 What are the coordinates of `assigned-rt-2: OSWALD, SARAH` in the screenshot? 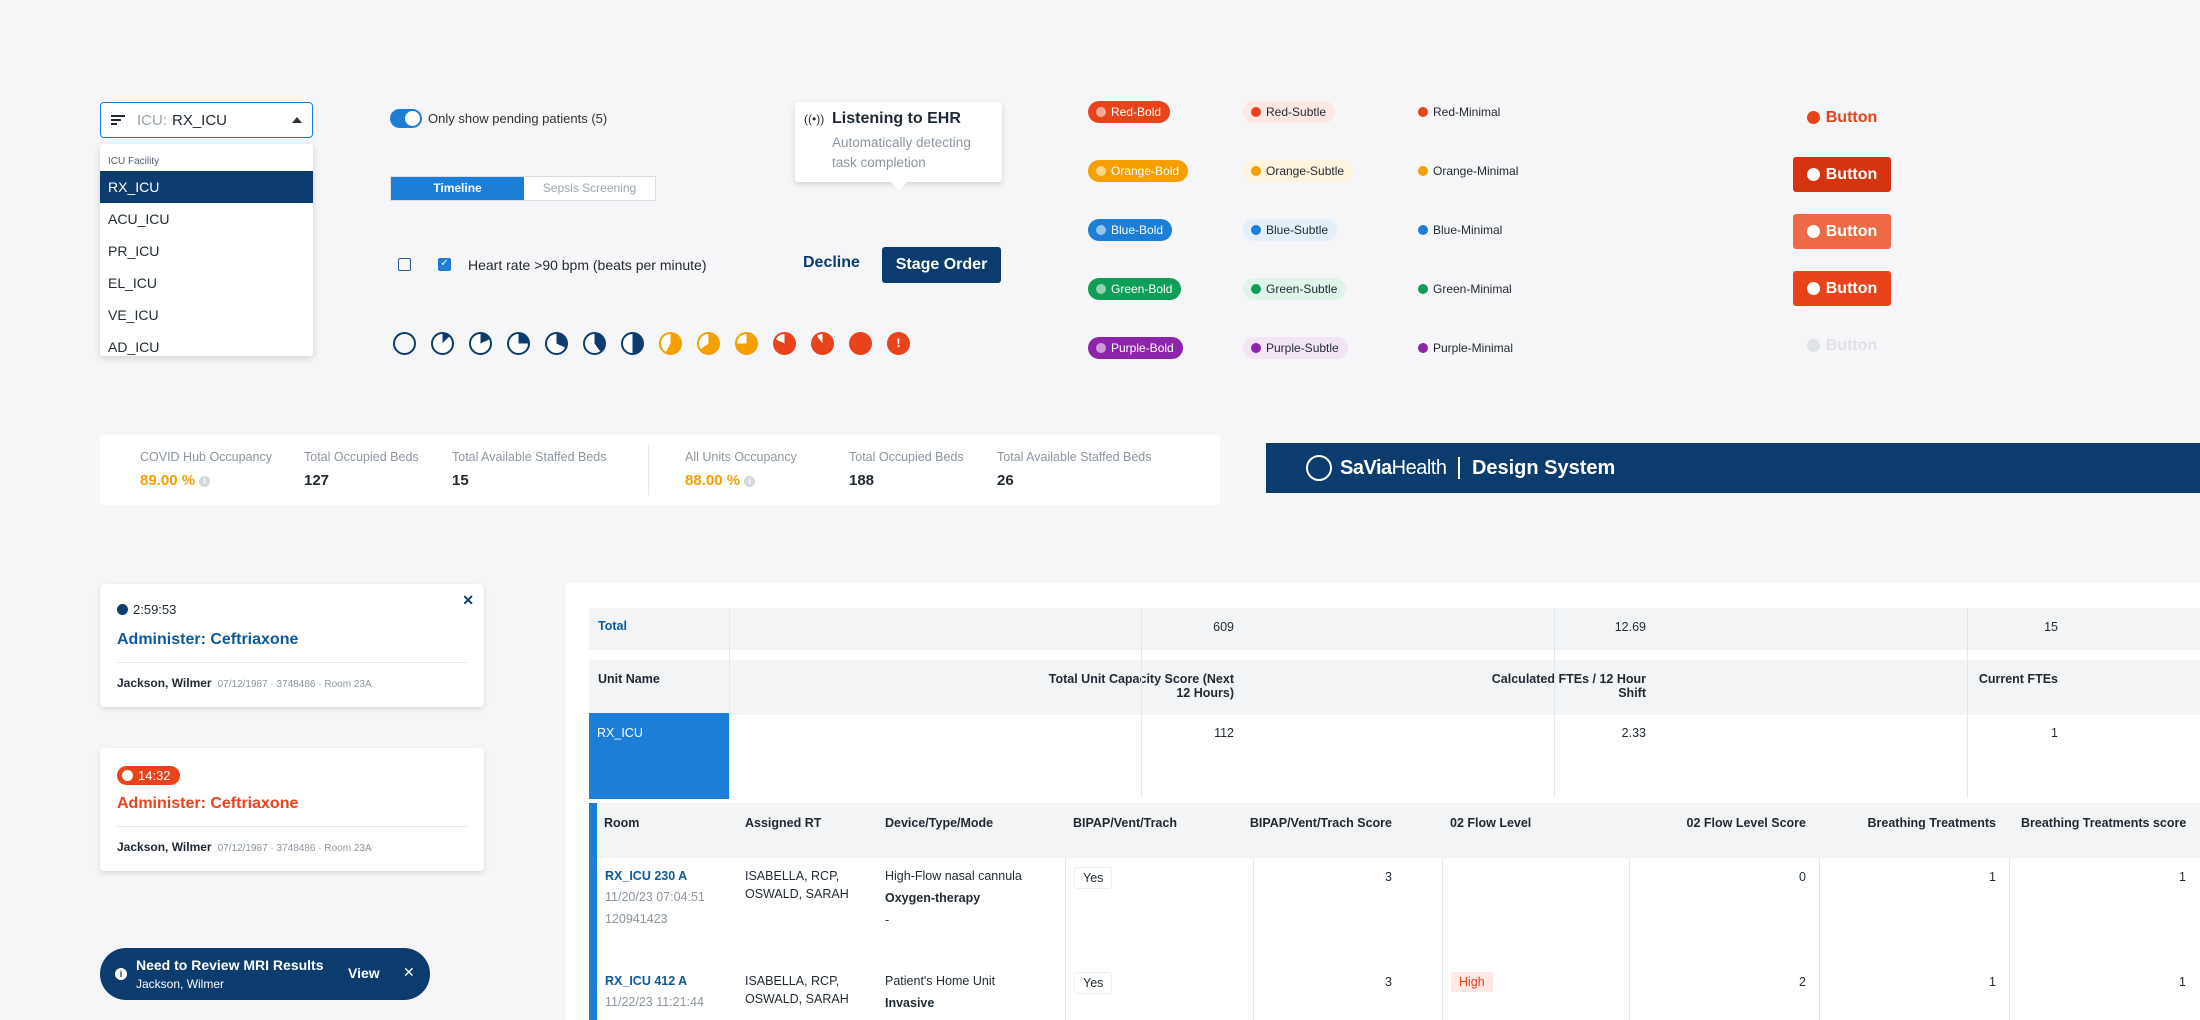 It's located at (797, 999).